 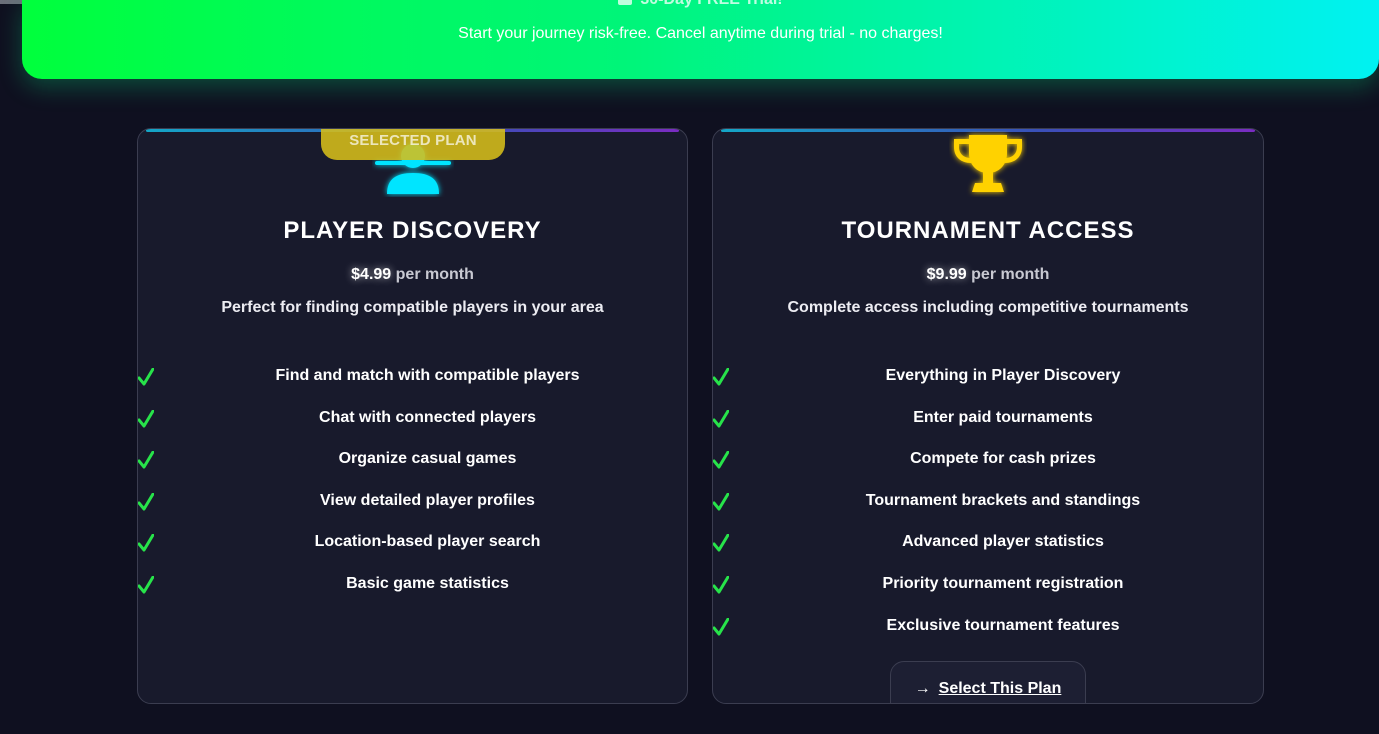 What do you see at coordinates (988, 230) in the screenshot?
I see `plan-title: TOURNAMENT ACCESS` at bounding box center [988, 230].